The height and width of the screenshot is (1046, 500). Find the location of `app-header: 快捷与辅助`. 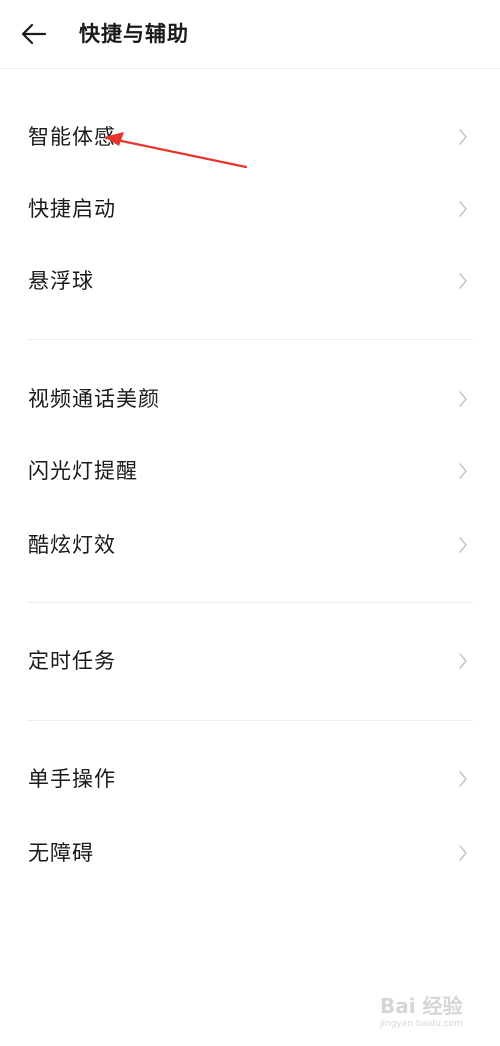

app-header: 快捷与辅助 is located at coordinates (250, 34).